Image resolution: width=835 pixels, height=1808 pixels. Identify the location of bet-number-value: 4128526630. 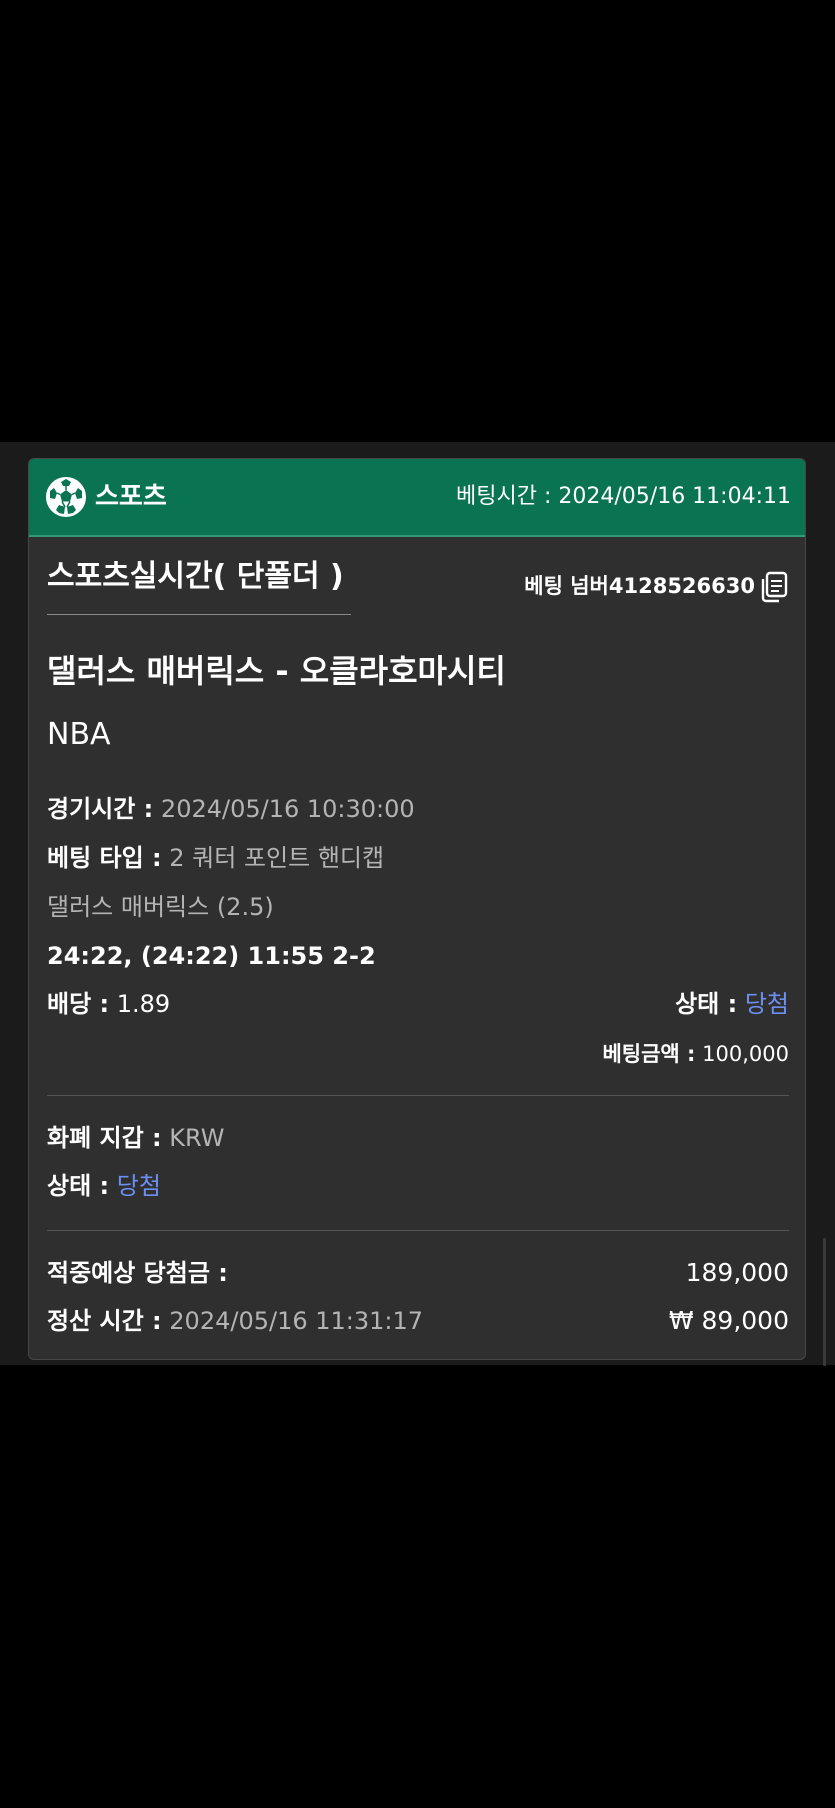
(681, 586).